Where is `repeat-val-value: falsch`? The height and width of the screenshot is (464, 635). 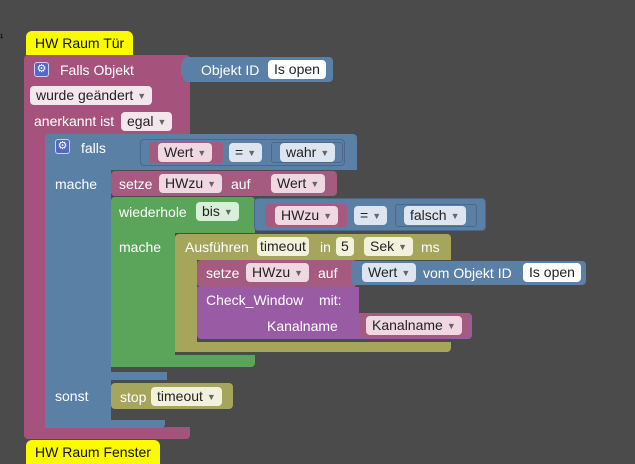 repeat-val-value: falsch is located at coordinates (428, 215).